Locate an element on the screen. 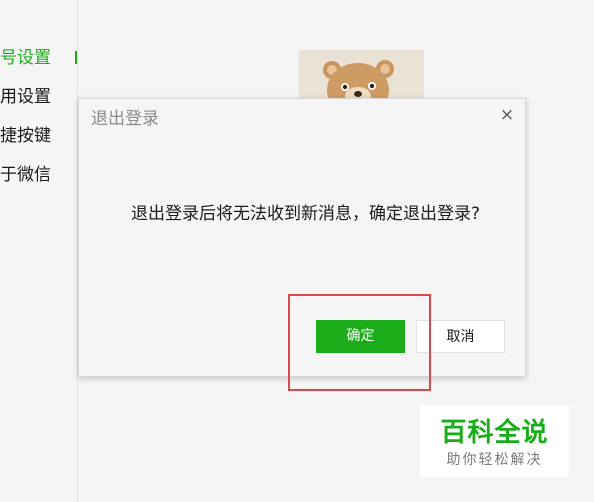 The height and width of the screenshot is (502, 594). dialog-message: 退出登录后将无法收到新消息，确定退出登录? is located at coordinates (305, 214).